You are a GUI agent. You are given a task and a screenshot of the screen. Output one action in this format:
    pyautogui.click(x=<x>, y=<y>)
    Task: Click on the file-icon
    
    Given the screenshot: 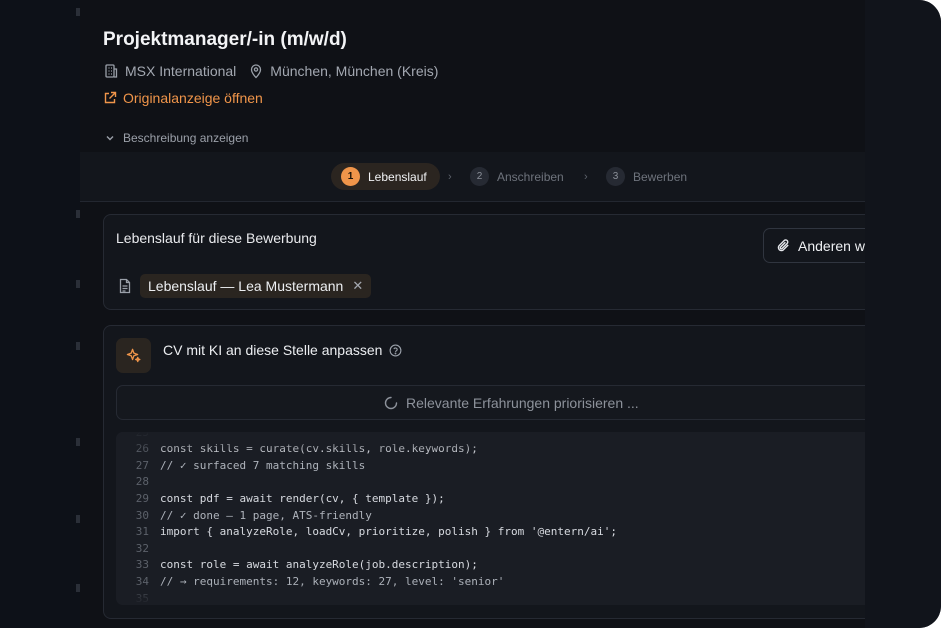 What is the action you would take?
    pyautogui.click(x=125, y=286)
    